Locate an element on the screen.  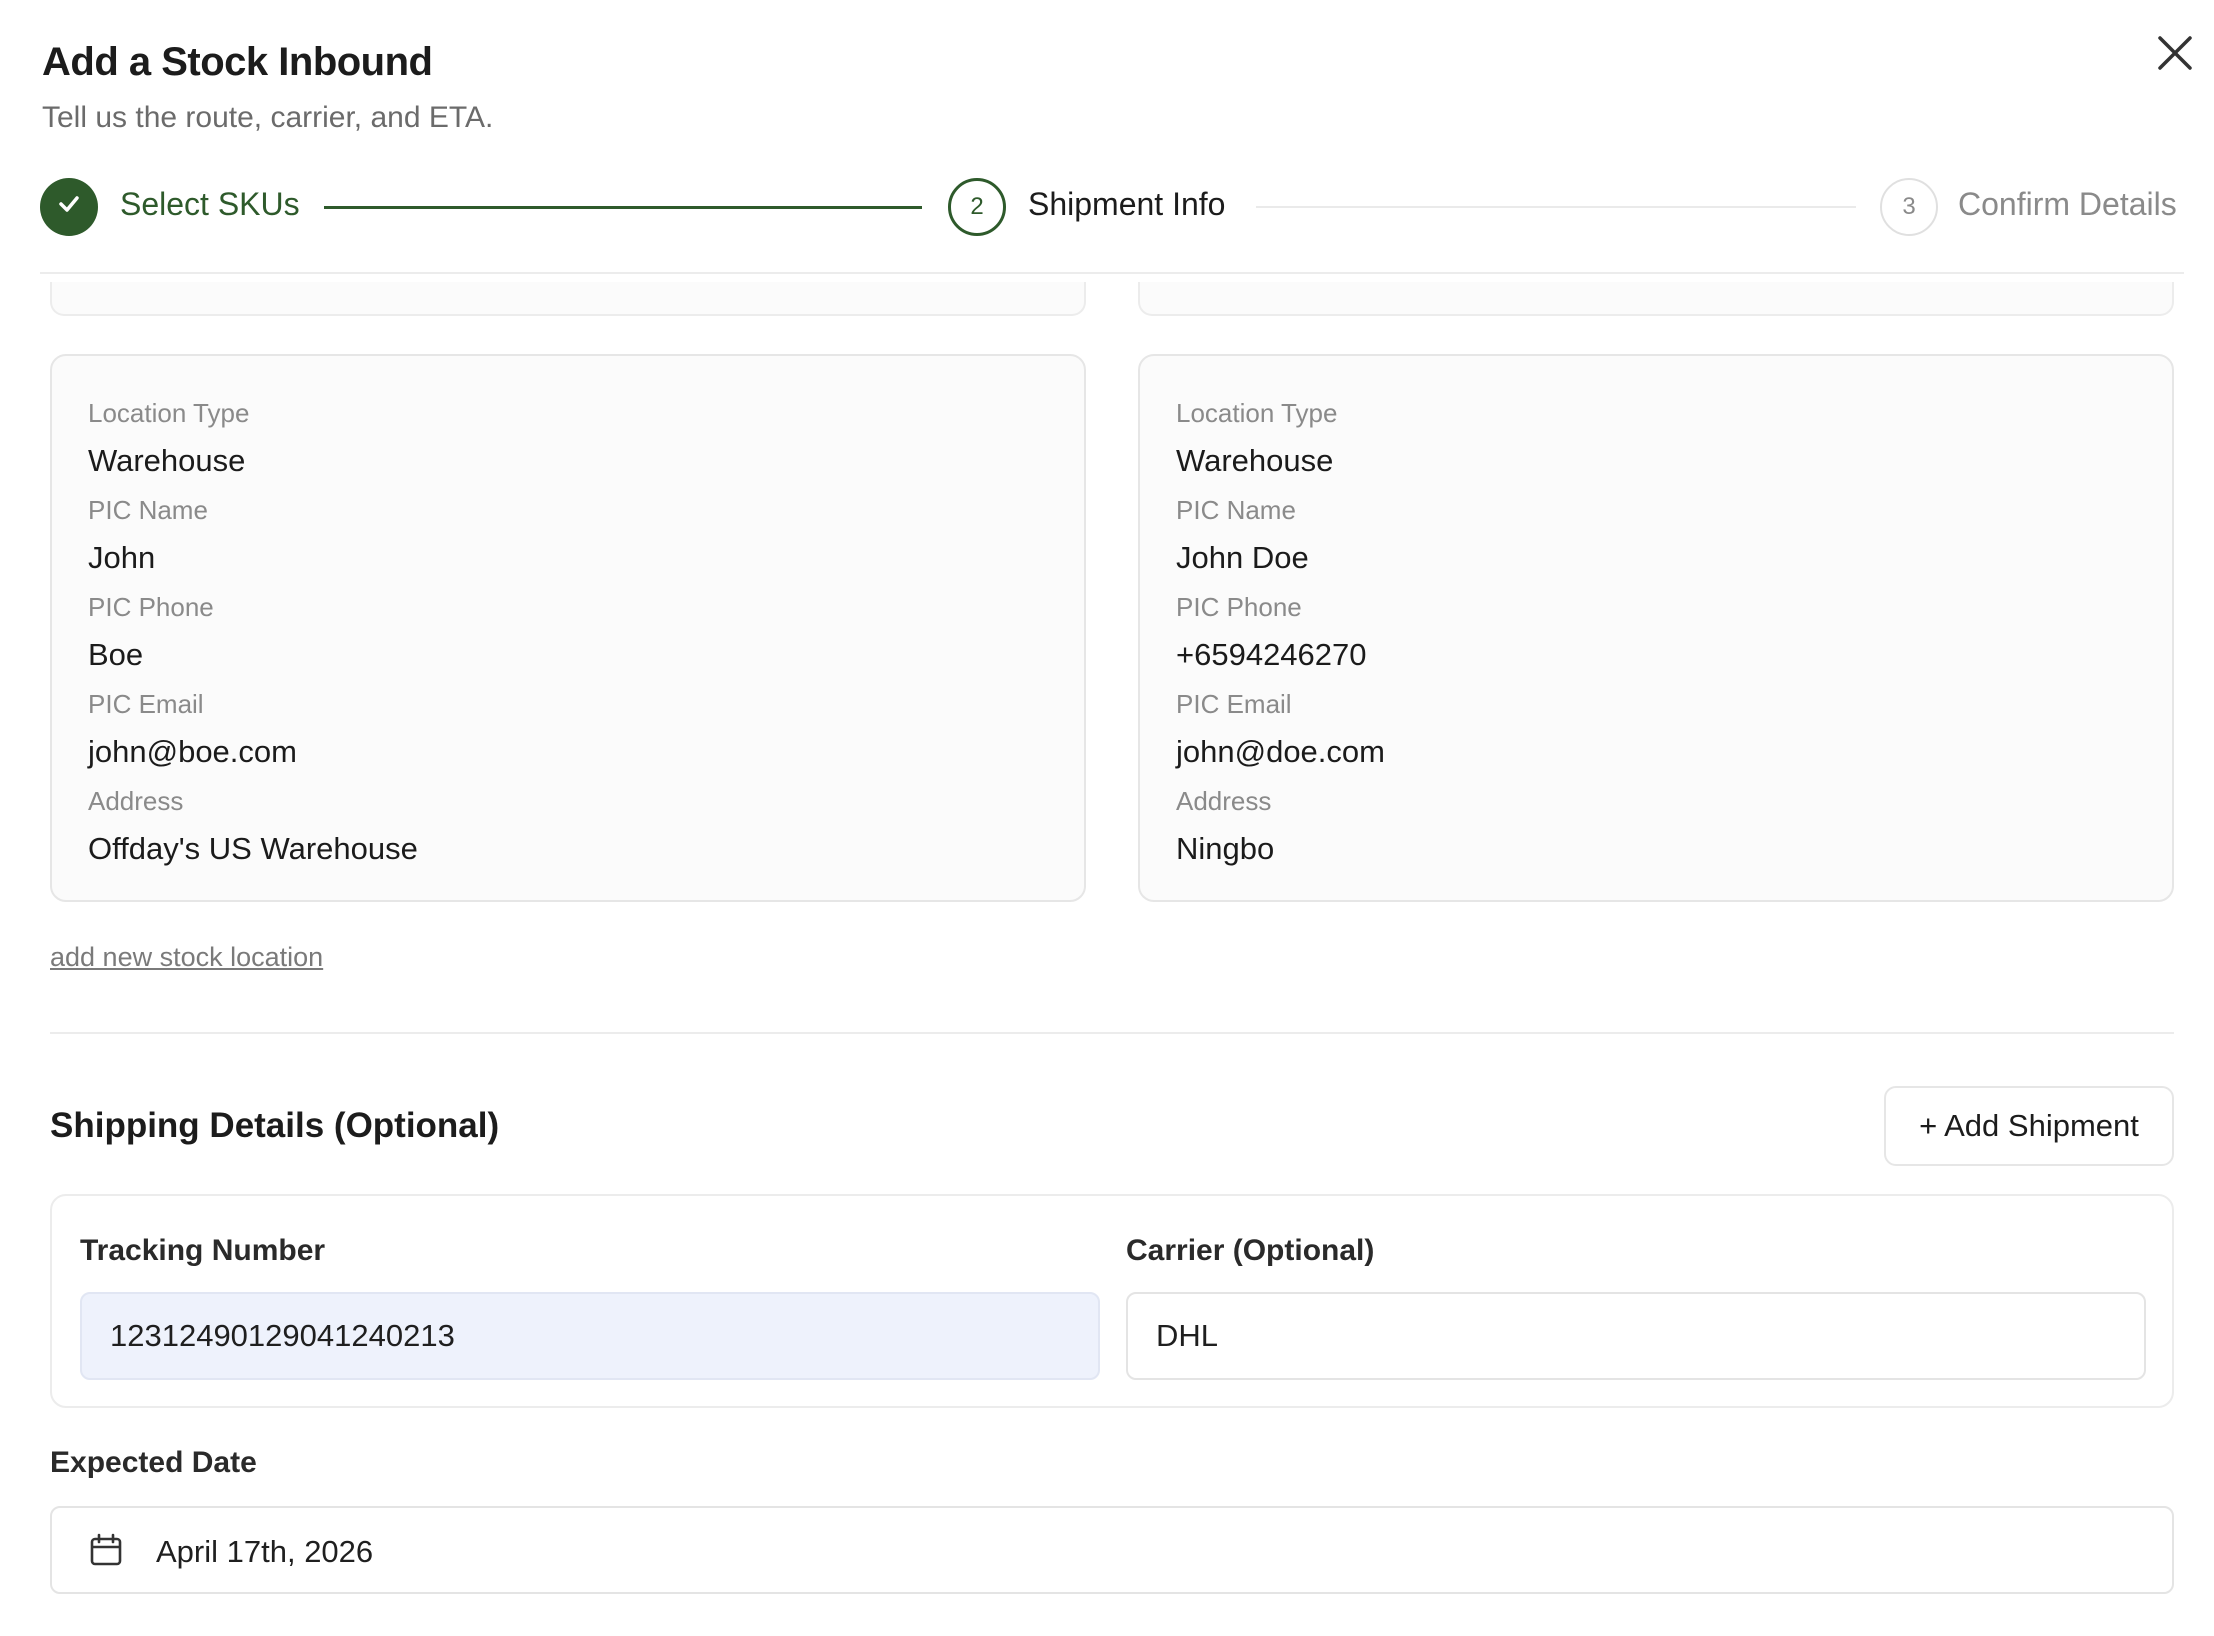
expected-date-picker: April 17th, 2026 is located at coordinates (1112, 1550).